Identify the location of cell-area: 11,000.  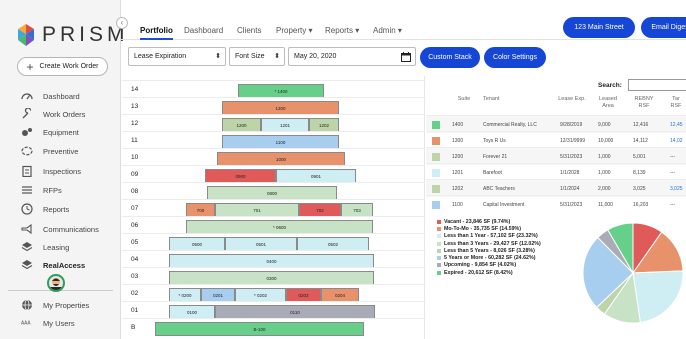
(605, 205).